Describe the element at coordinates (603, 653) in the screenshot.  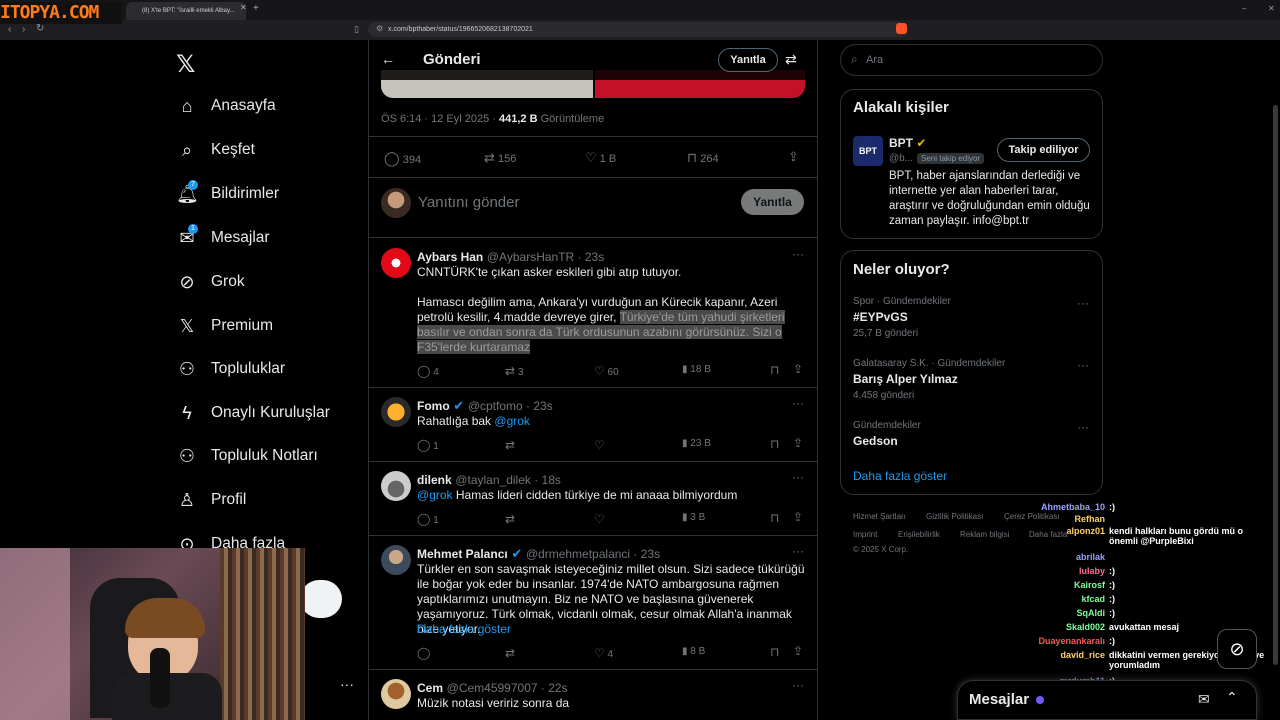
I see `reply-like-action: ♡ 4` at that location.